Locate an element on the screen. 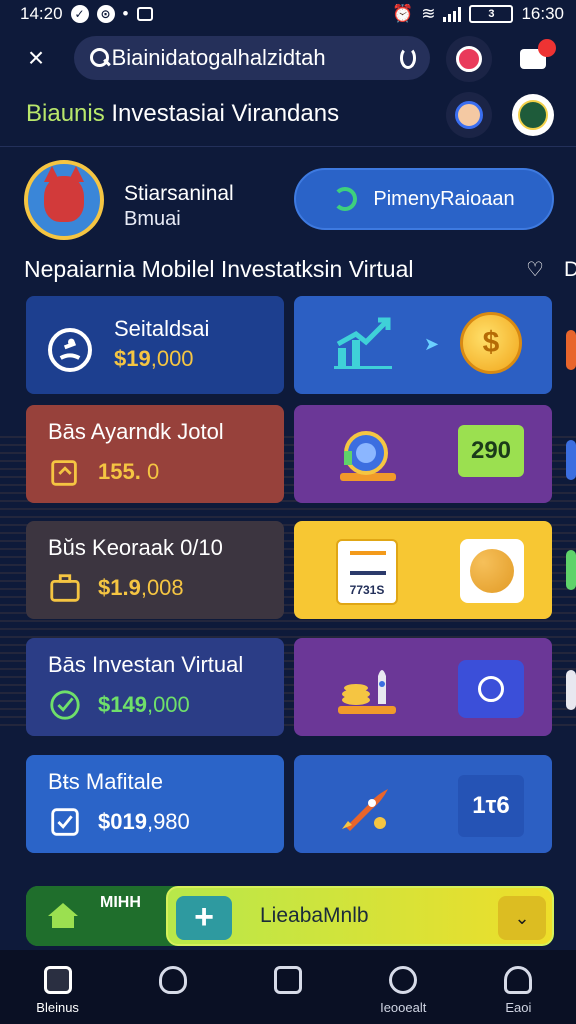  primary-cta-button: PimenyRaioaan is located at coordinates (424, 199).